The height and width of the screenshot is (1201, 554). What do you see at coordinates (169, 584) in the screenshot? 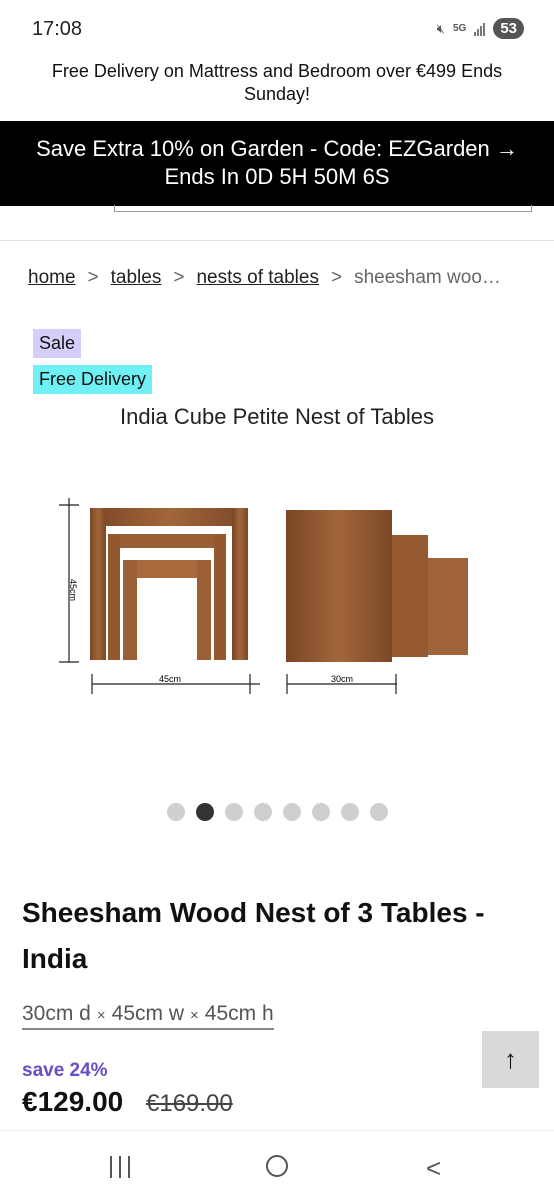
I see `front-view-tables` at bounding box center [169, 584].